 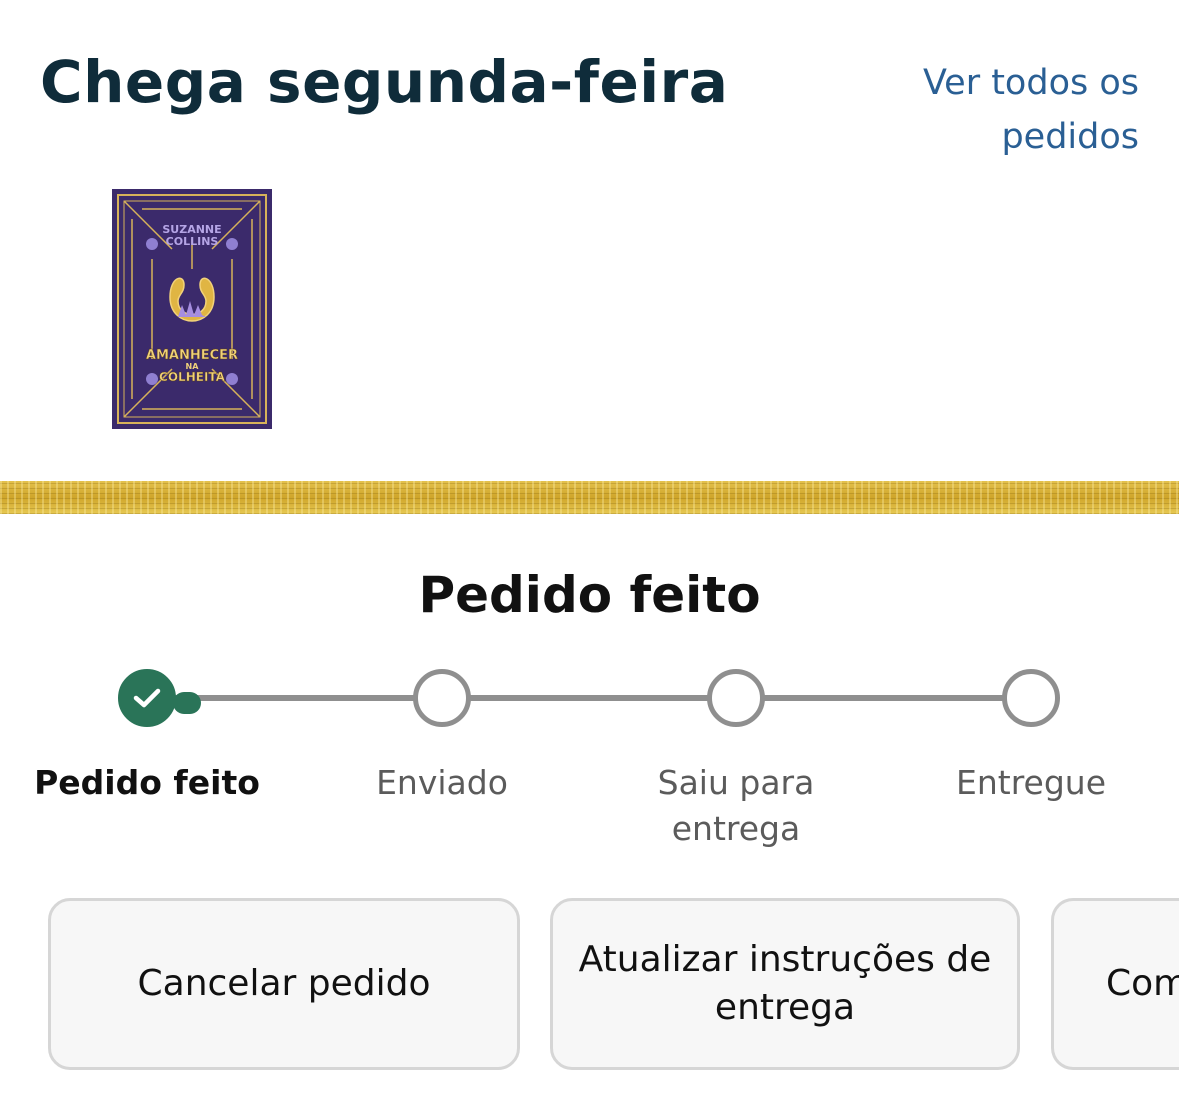 What do you see at coordinates (589, 698) in the screenshot?
I see `progress-track-line` at bounding box center [589, 698].